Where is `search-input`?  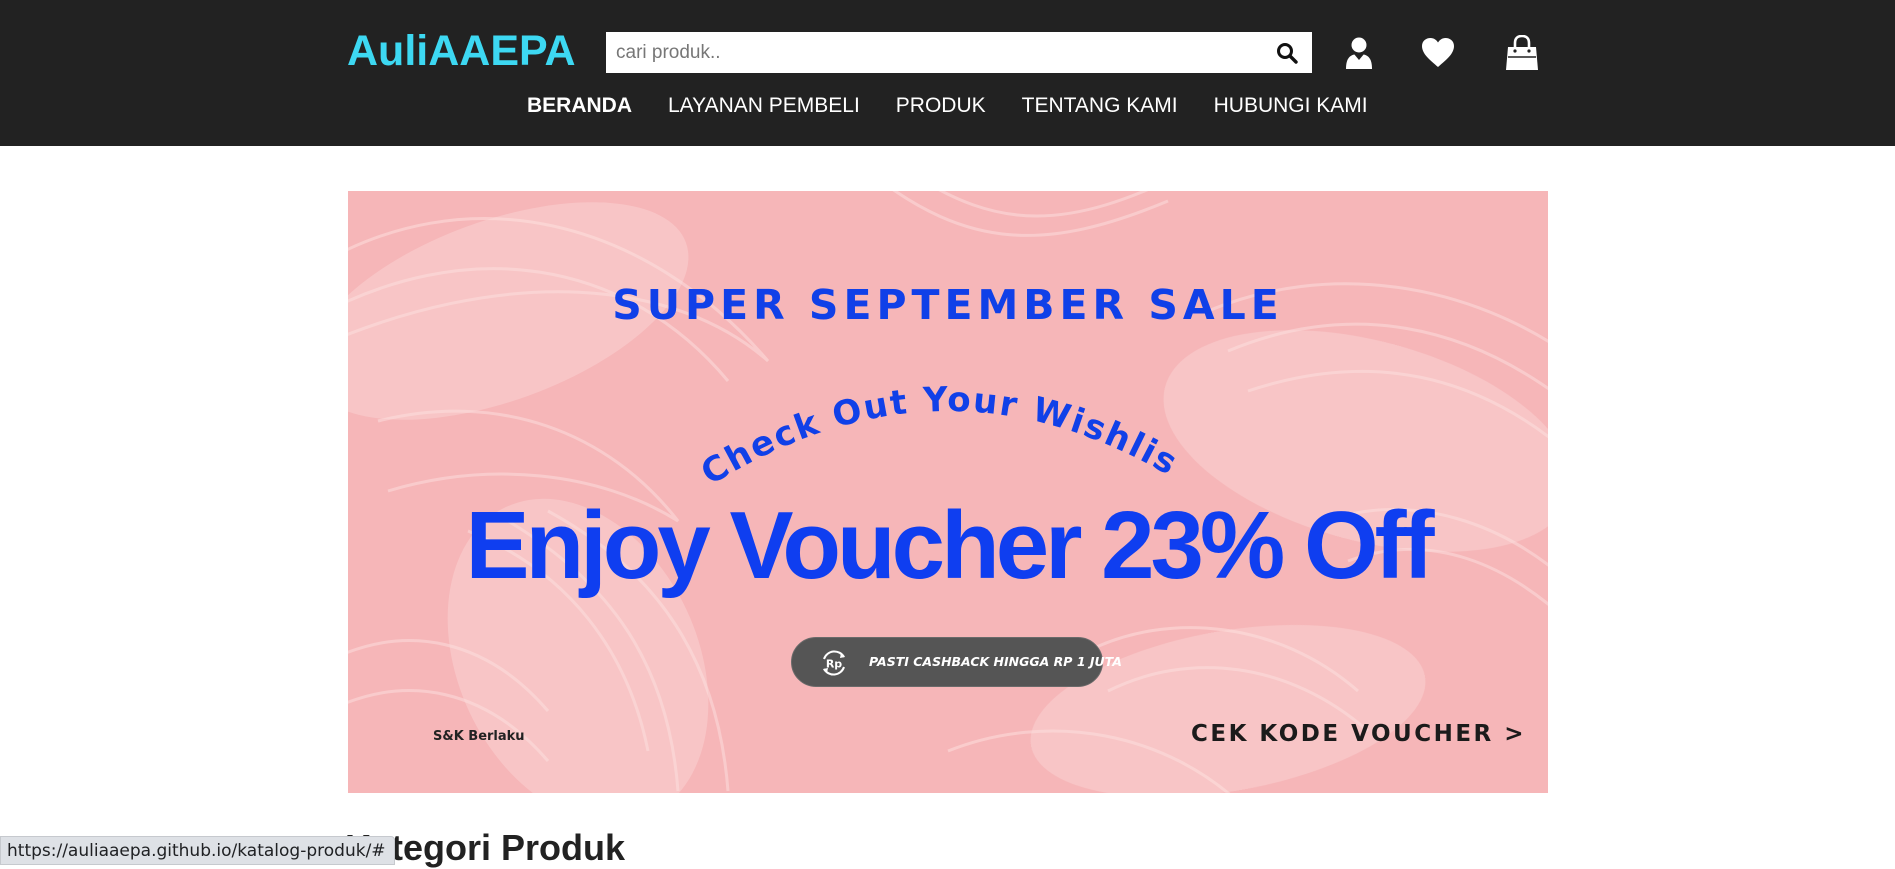 search-input is located at coordinates (926, 52).